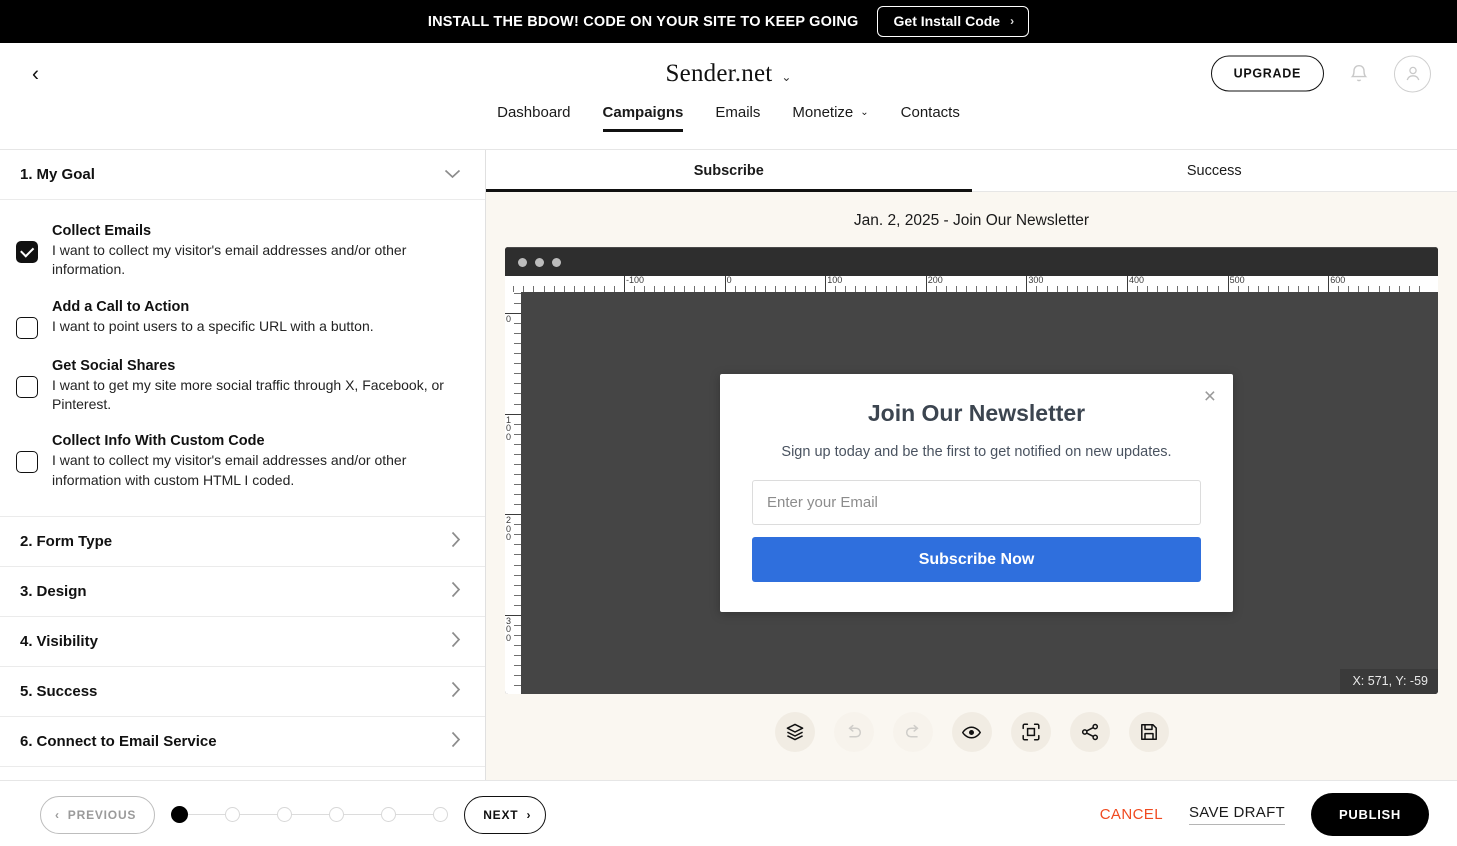  I want to click on window-dot-maximize-icon, so click(556, 262).